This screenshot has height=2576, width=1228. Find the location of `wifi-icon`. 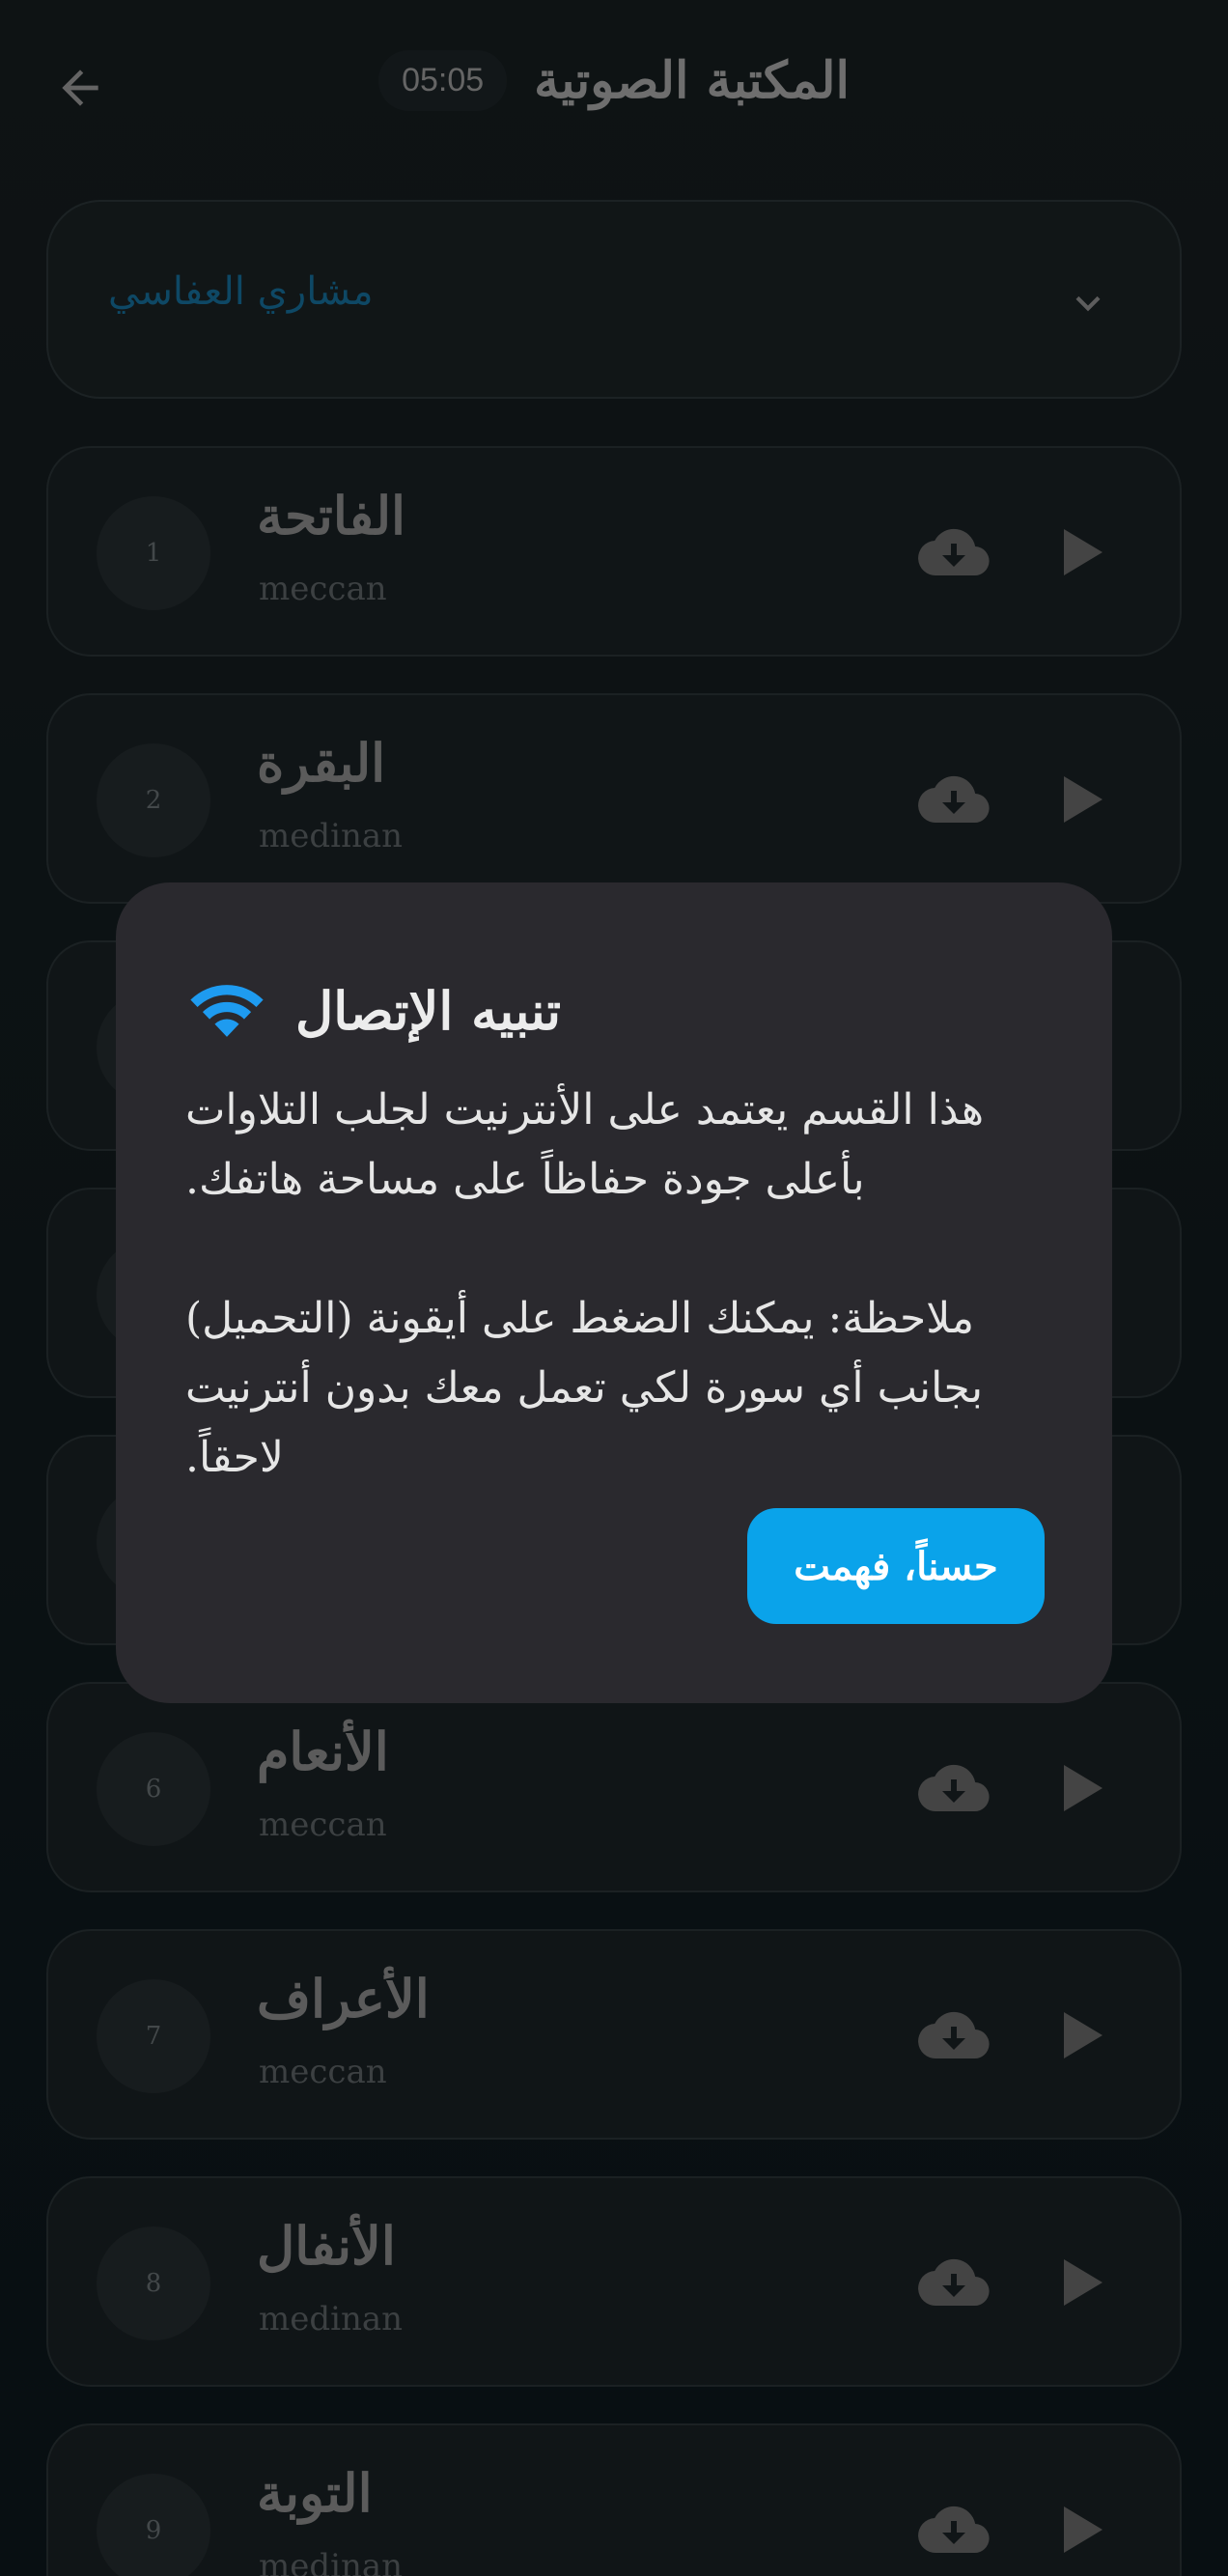

wifi-icon is located at coordinates (227, 1011).